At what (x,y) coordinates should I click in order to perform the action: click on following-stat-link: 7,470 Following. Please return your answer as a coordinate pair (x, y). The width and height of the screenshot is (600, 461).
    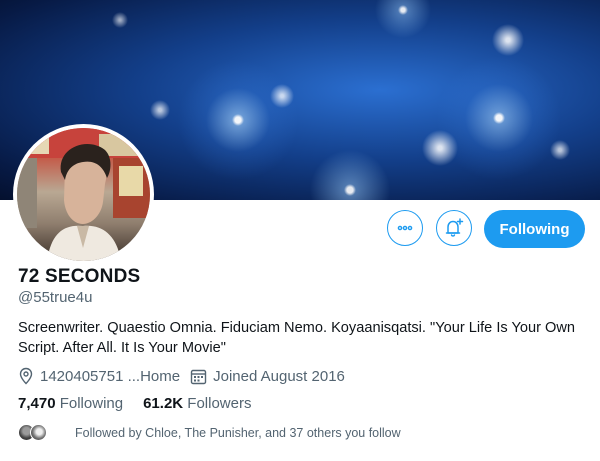
    Looking at the image, I should click on (70, 403).